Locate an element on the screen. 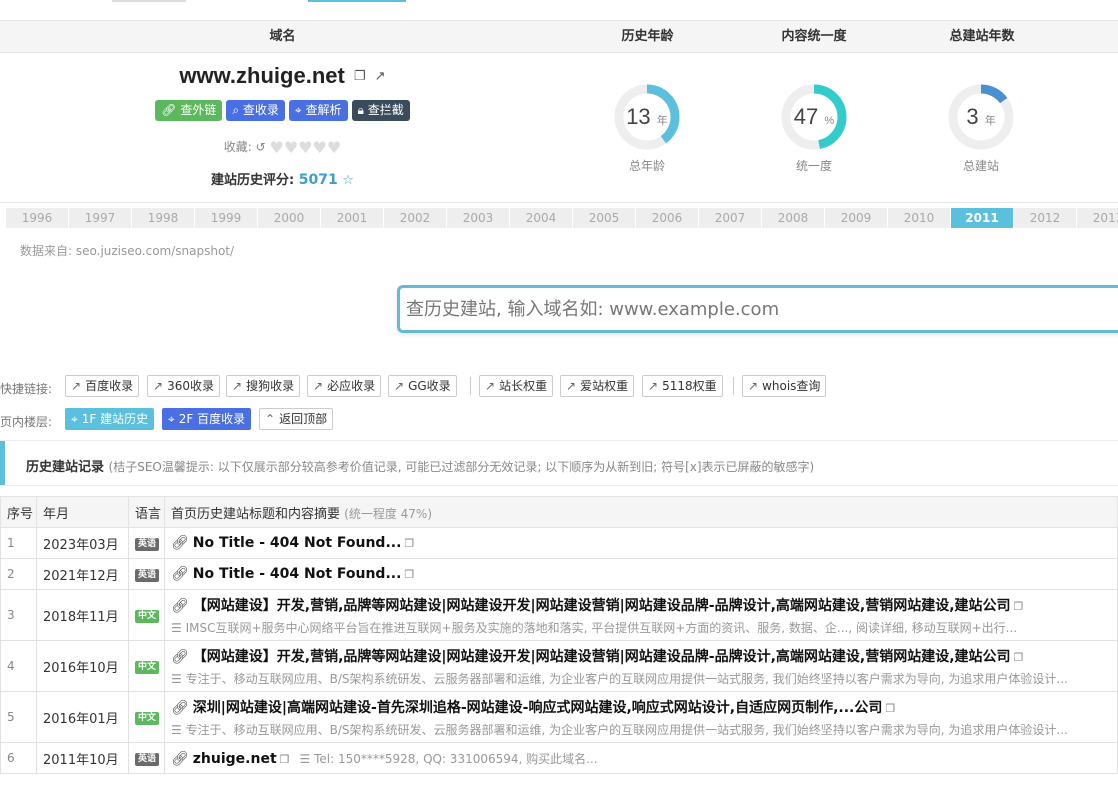 The image size is (1118, 790). quick-link-baidu: ↗ 百度收录 is located at coordinates (102, 386).